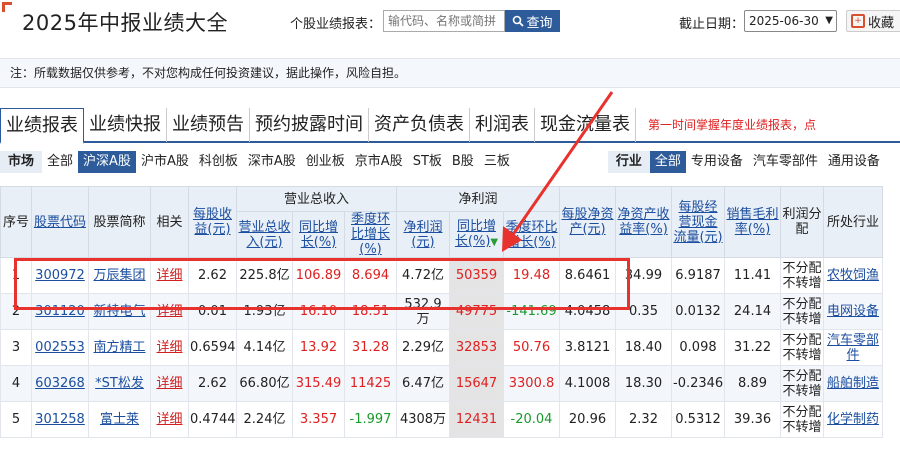  Describe the element at coordinates (854, 162) in the screenshot. I see `industry-general-equipment: 通用设备` at that location.